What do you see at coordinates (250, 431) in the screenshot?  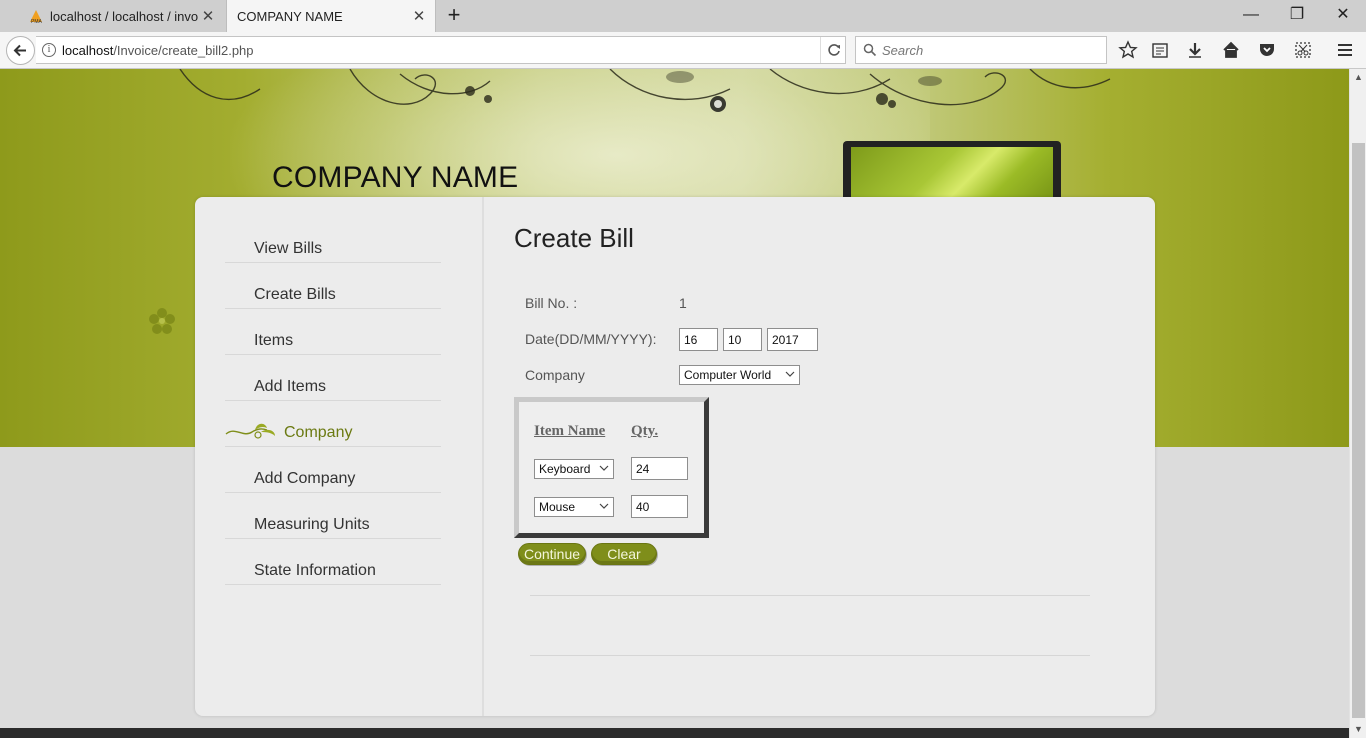 I see `leaf-ornament-icon` at bounding box center [250, 431].